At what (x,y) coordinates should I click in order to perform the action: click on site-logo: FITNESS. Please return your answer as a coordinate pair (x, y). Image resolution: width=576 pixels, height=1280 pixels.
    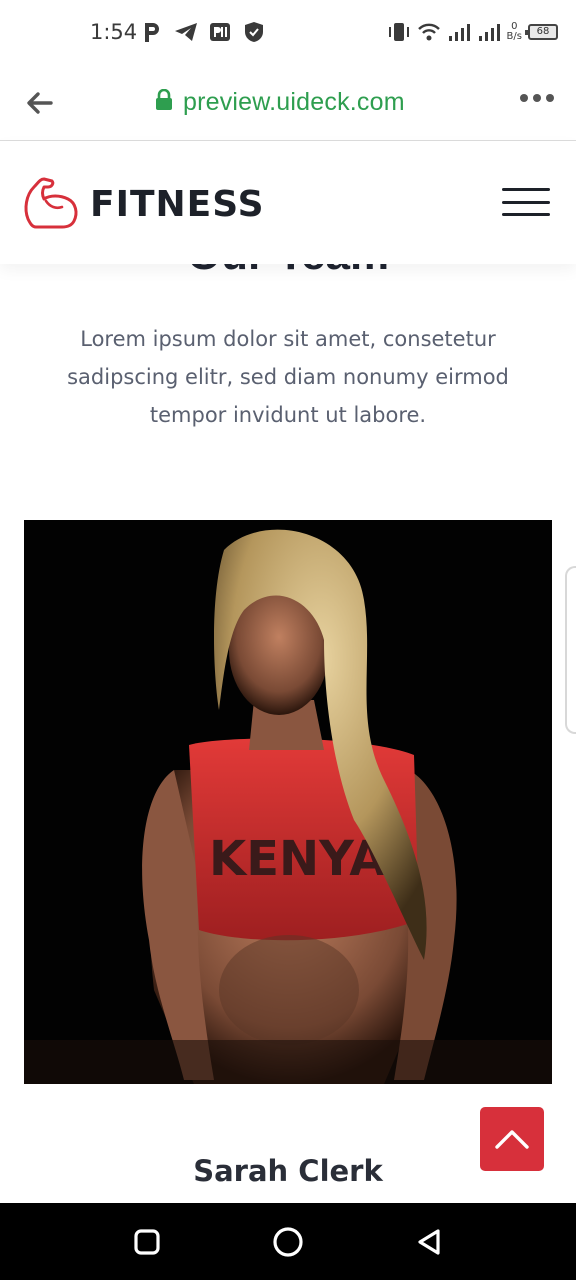
    Looking at the image, I should click on (143, 204).